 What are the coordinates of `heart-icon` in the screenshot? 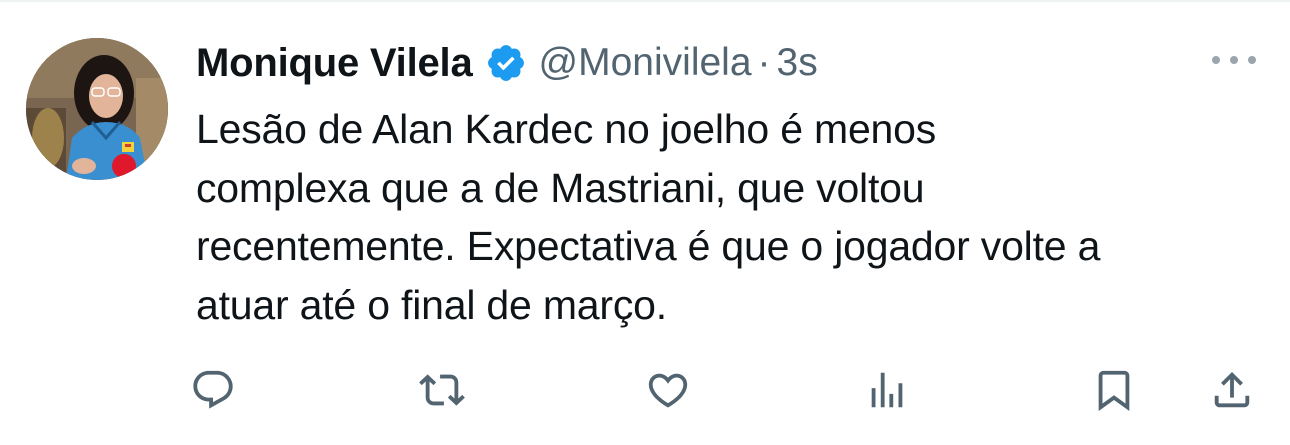 It's located at (668, 390).